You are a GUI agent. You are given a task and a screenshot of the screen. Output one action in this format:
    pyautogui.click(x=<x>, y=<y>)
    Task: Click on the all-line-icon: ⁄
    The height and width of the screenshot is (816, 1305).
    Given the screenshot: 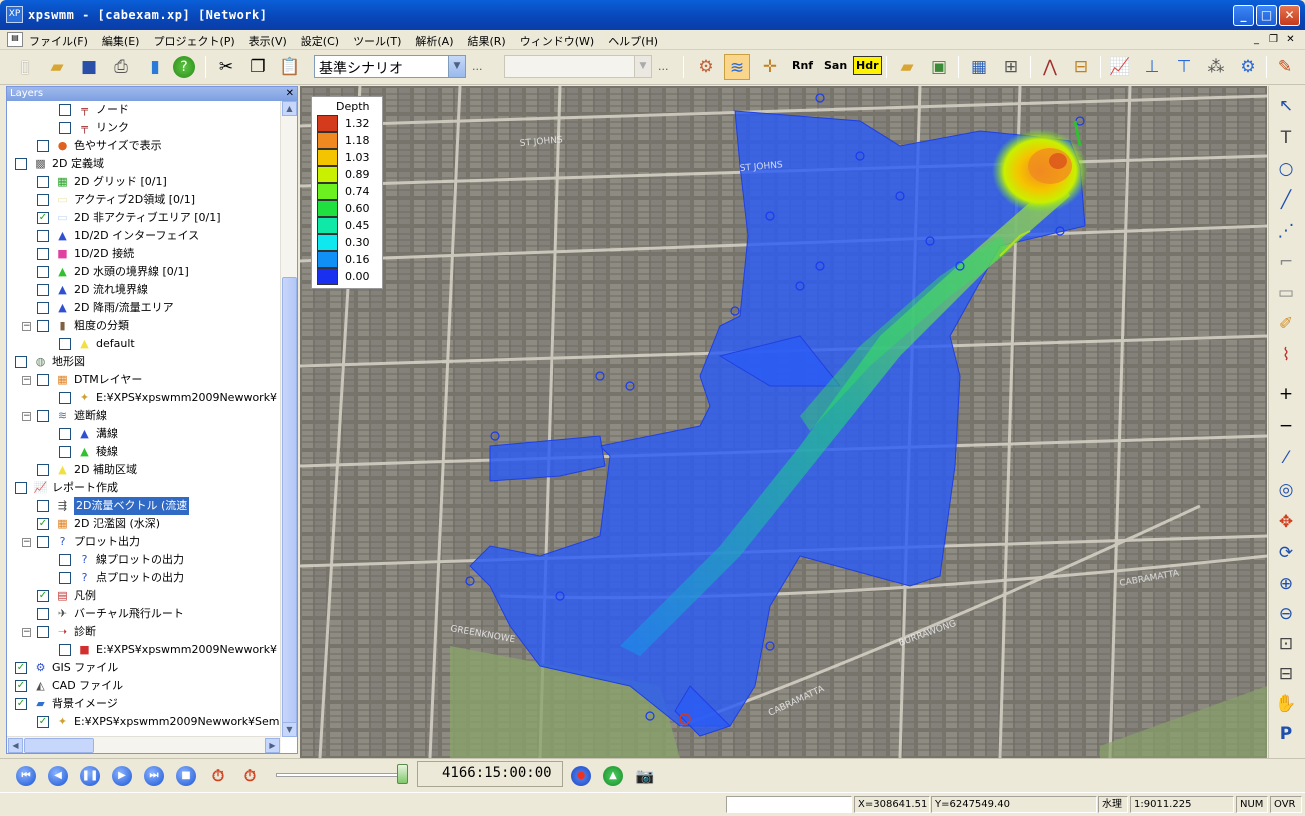 What is the action you would take?
    pyautogui.click(x=1286, y=458)
    